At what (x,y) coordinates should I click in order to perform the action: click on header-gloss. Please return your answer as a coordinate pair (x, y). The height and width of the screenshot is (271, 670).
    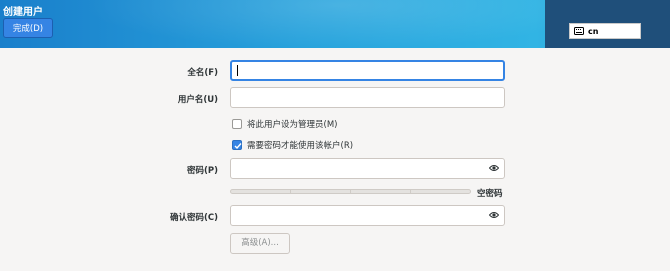
    Looking at the image, I should click on (340, 24).